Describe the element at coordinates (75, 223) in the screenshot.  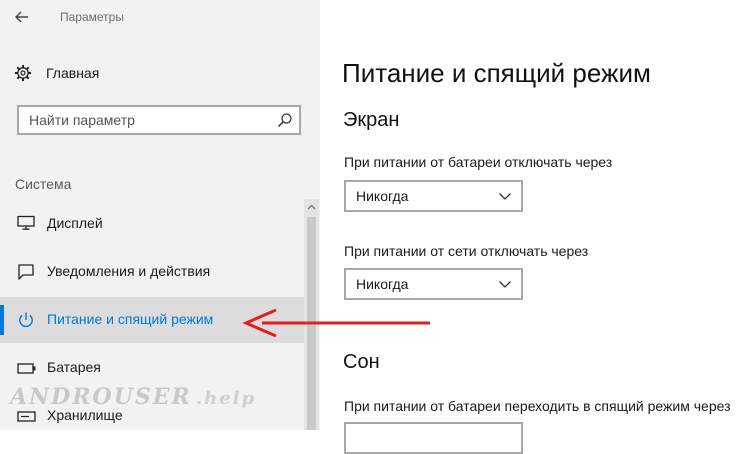
I see `sidebar-item-label: Дисплей` at that location.